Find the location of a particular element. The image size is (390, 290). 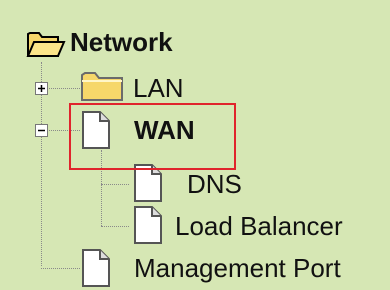

tree-connector-loadbalancer is located at coordinates (115, 226).